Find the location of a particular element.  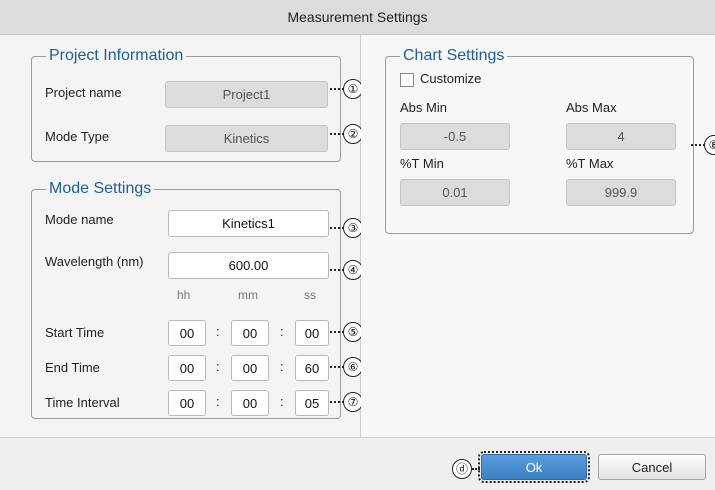

end-time-label: End Time is located at coordinates (72, 367).